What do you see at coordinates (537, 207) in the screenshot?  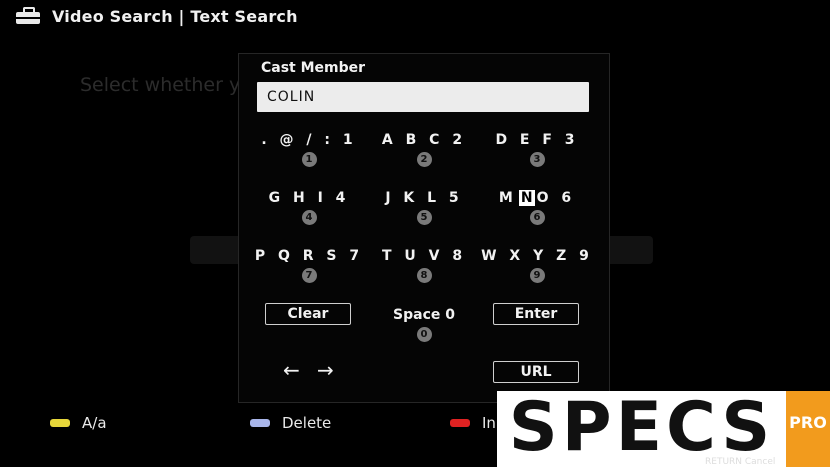 I see `key-6-selected: MNO 6 6` at bounding box center [537, 207].